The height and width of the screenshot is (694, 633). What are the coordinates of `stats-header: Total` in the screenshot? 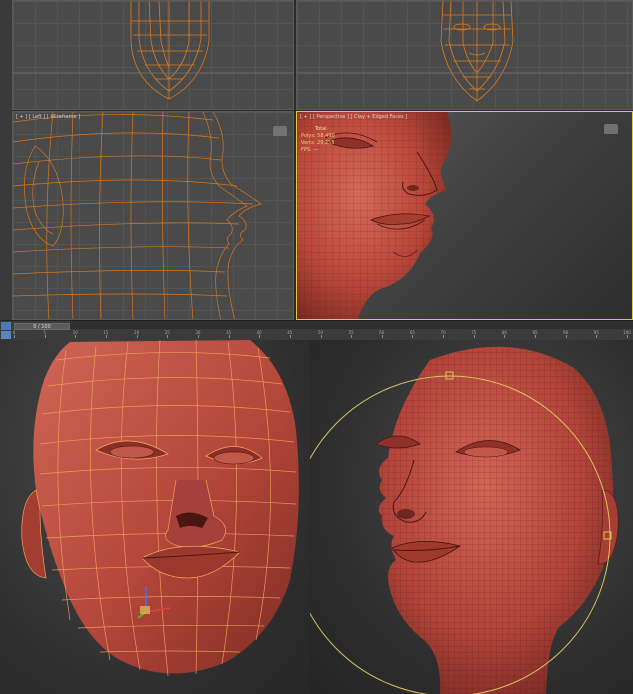 It's located at (321, 129).